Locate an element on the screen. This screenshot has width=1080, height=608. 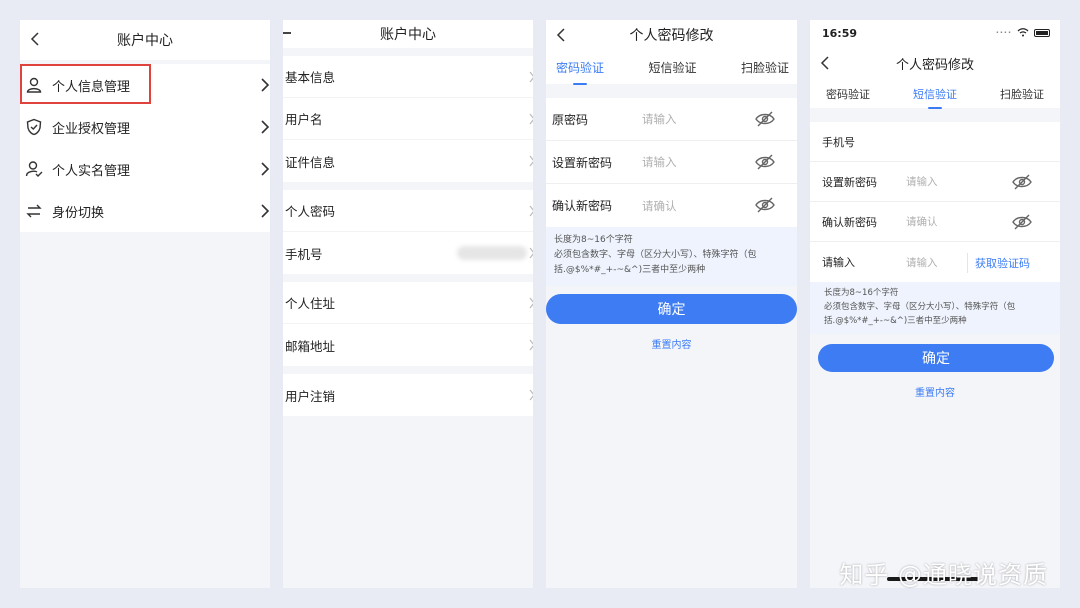
menu-item-label: 企业授权管理 is located at coordinates (91, 129).